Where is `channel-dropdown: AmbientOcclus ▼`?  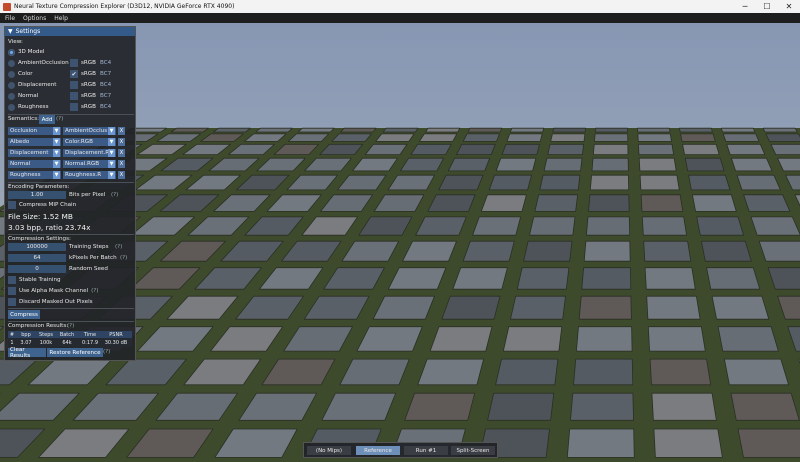 channel-dropdown: AmbientOcclus ▼ is located at coordinates (89, 131).